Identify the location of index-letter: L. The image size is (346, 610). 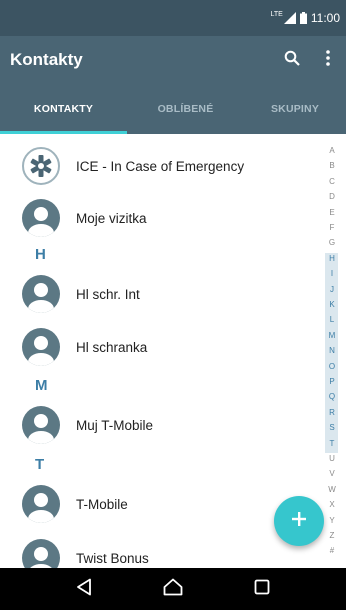
(332, 319).